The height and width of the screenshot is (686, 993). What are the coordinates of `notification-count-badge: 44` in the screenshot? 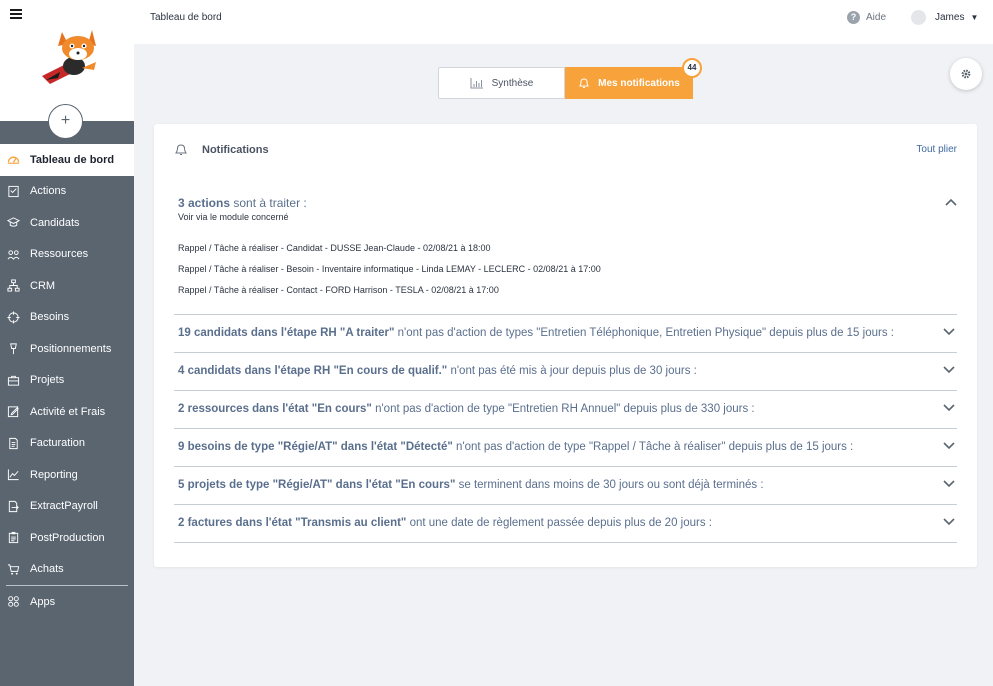 It's located at (692, 68).